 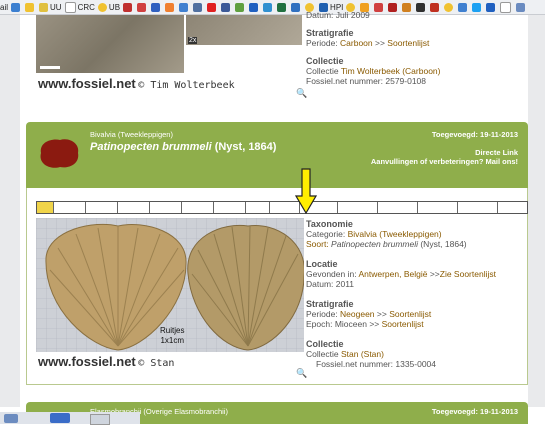 I want to click on geologic-timeline, so click(x=282, y=207).